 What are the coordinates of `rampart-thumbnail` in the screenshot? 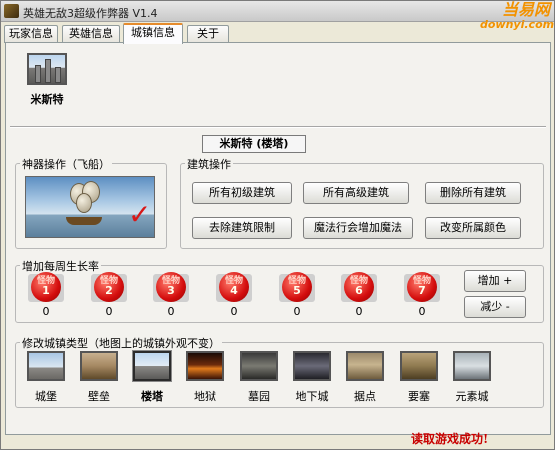 It's located at (99, 366).